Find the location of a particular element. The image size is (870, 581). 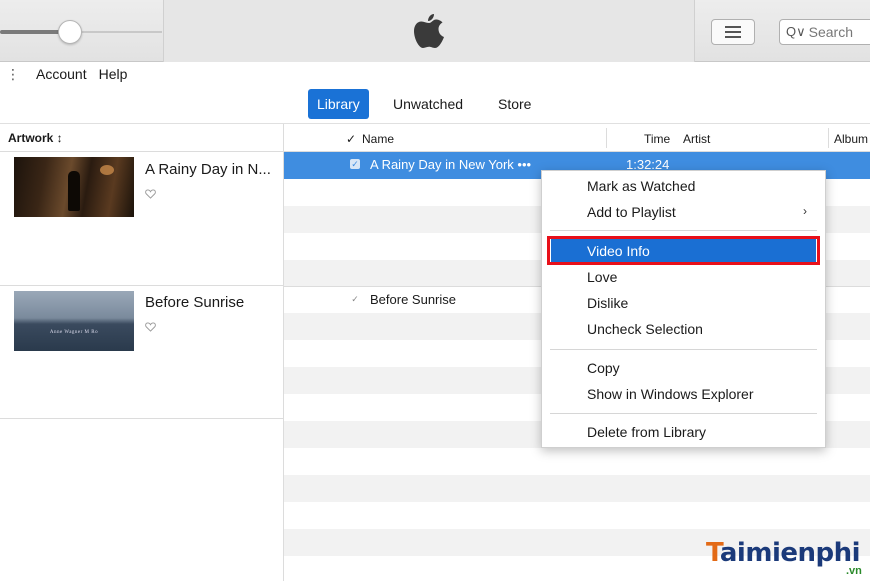

artwork-item: Anne Wagner M Ro Before Sunrise is located at coordinates (142, 352).